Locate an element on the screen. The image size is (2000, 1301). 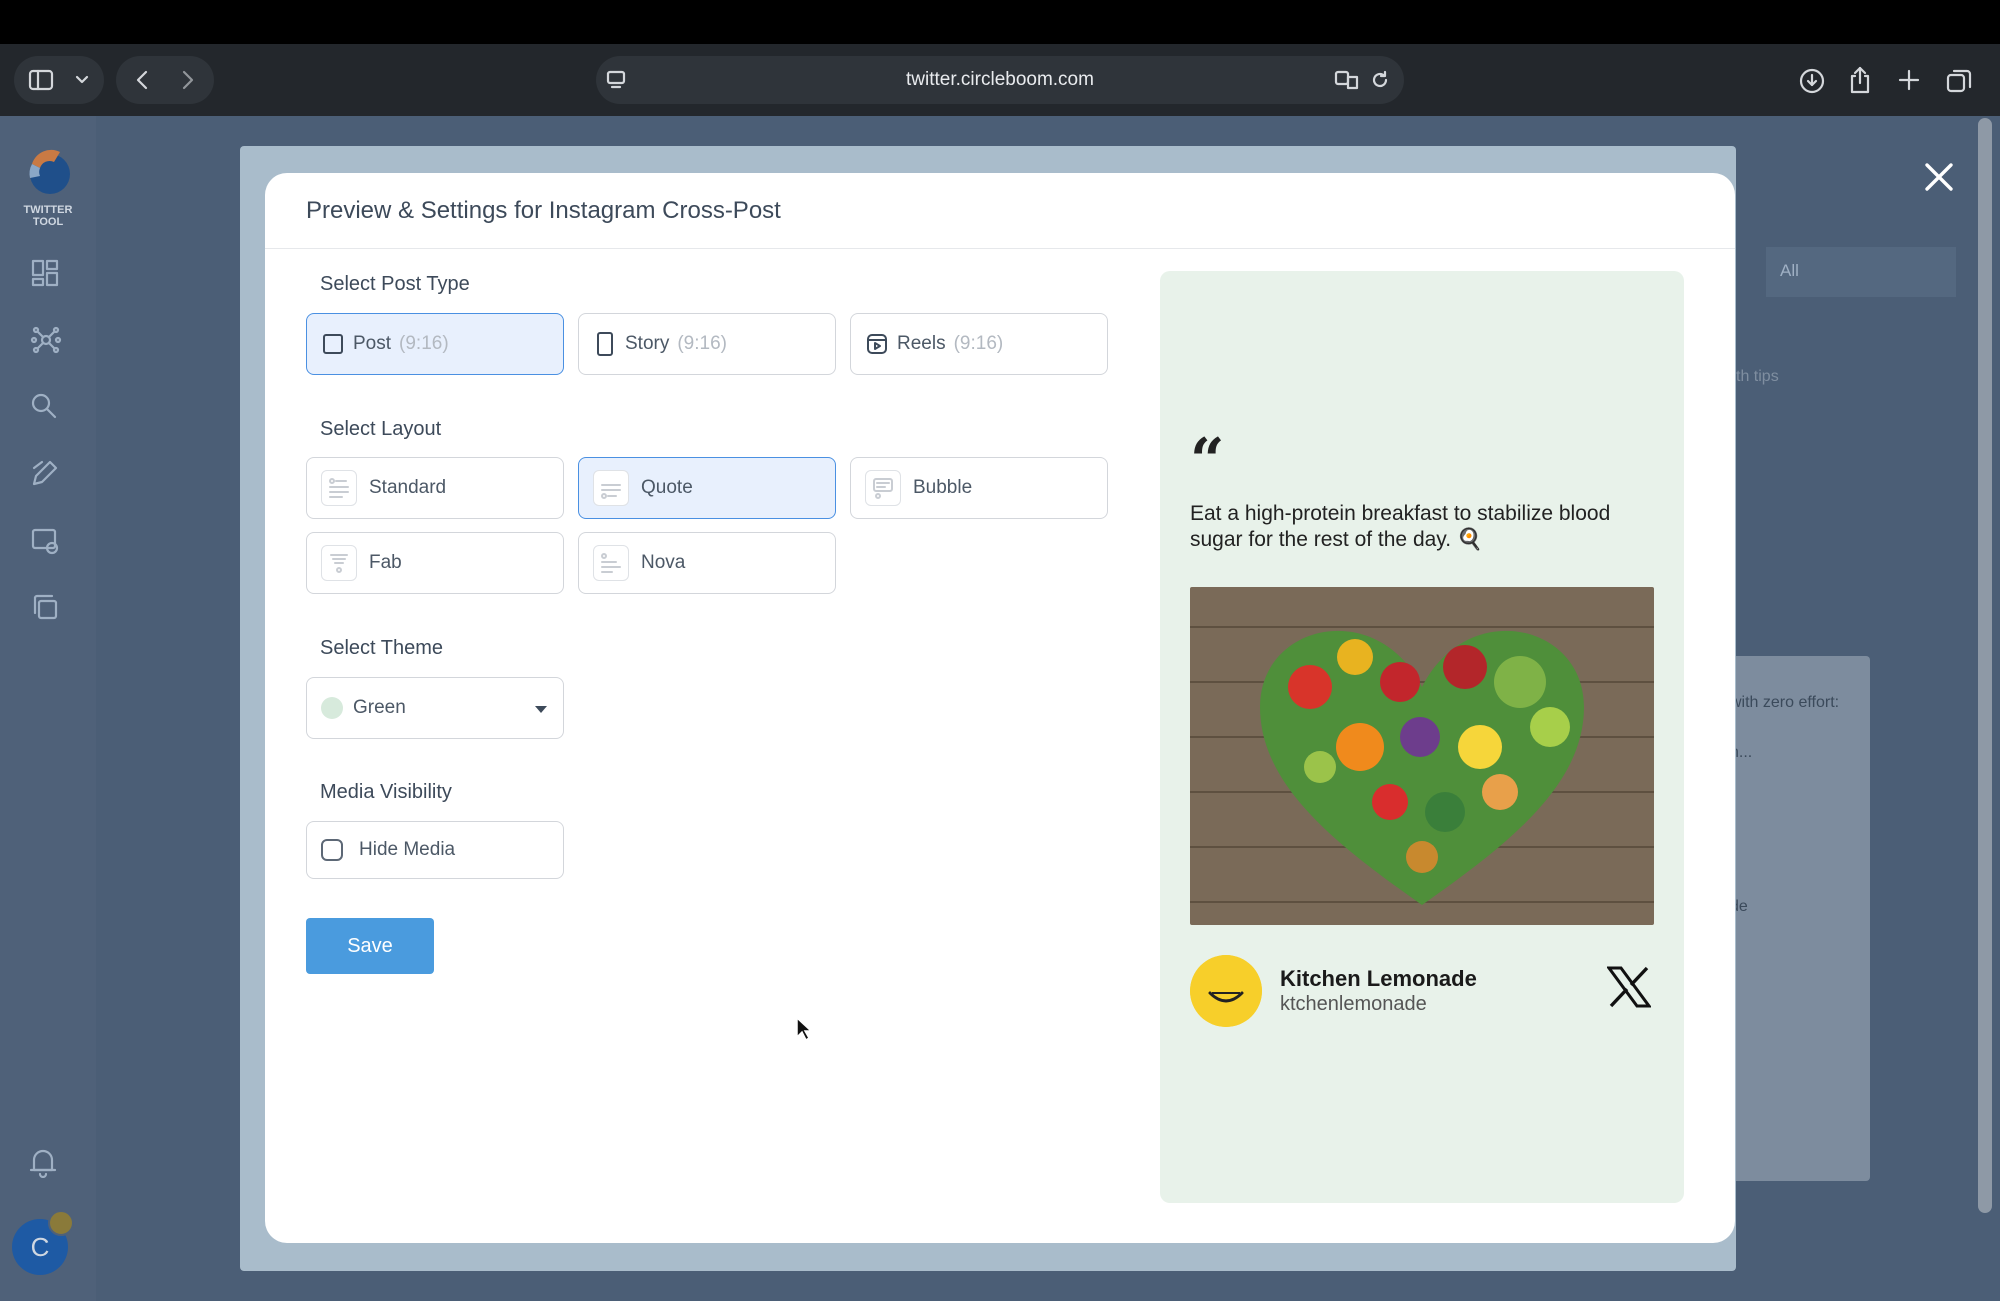
sidebar-toggle-group is located at coordinates (59, 80).